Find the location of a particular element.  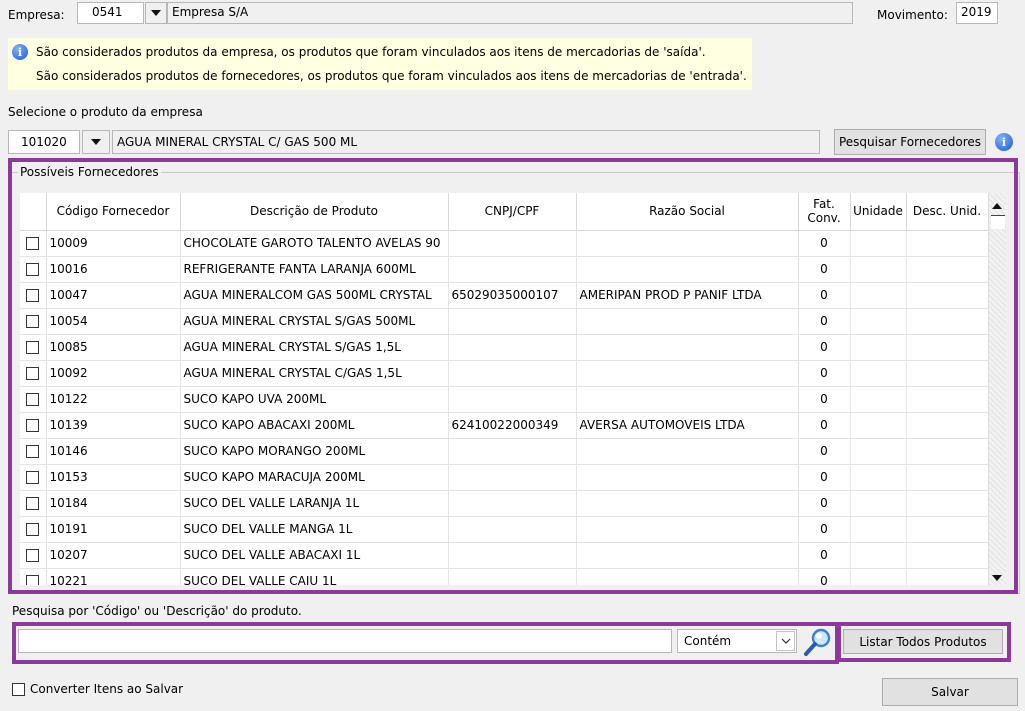

chevron-down-icon is located at coordinates (785, 641).